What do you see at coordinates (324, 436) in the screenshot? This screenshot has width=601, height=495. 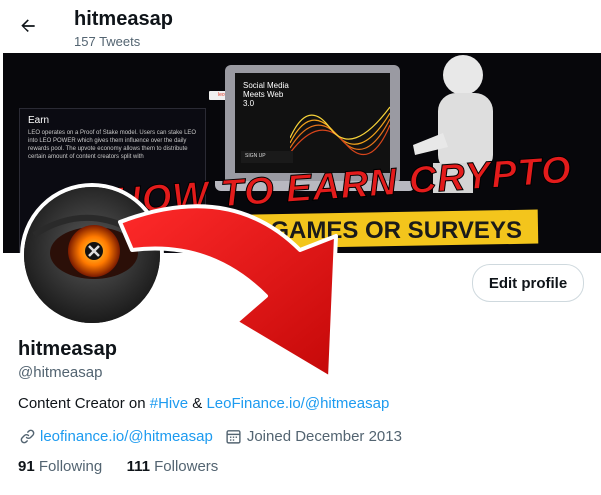 I see `joined-date: Joined December 2013` at bounding box center [324, 436].